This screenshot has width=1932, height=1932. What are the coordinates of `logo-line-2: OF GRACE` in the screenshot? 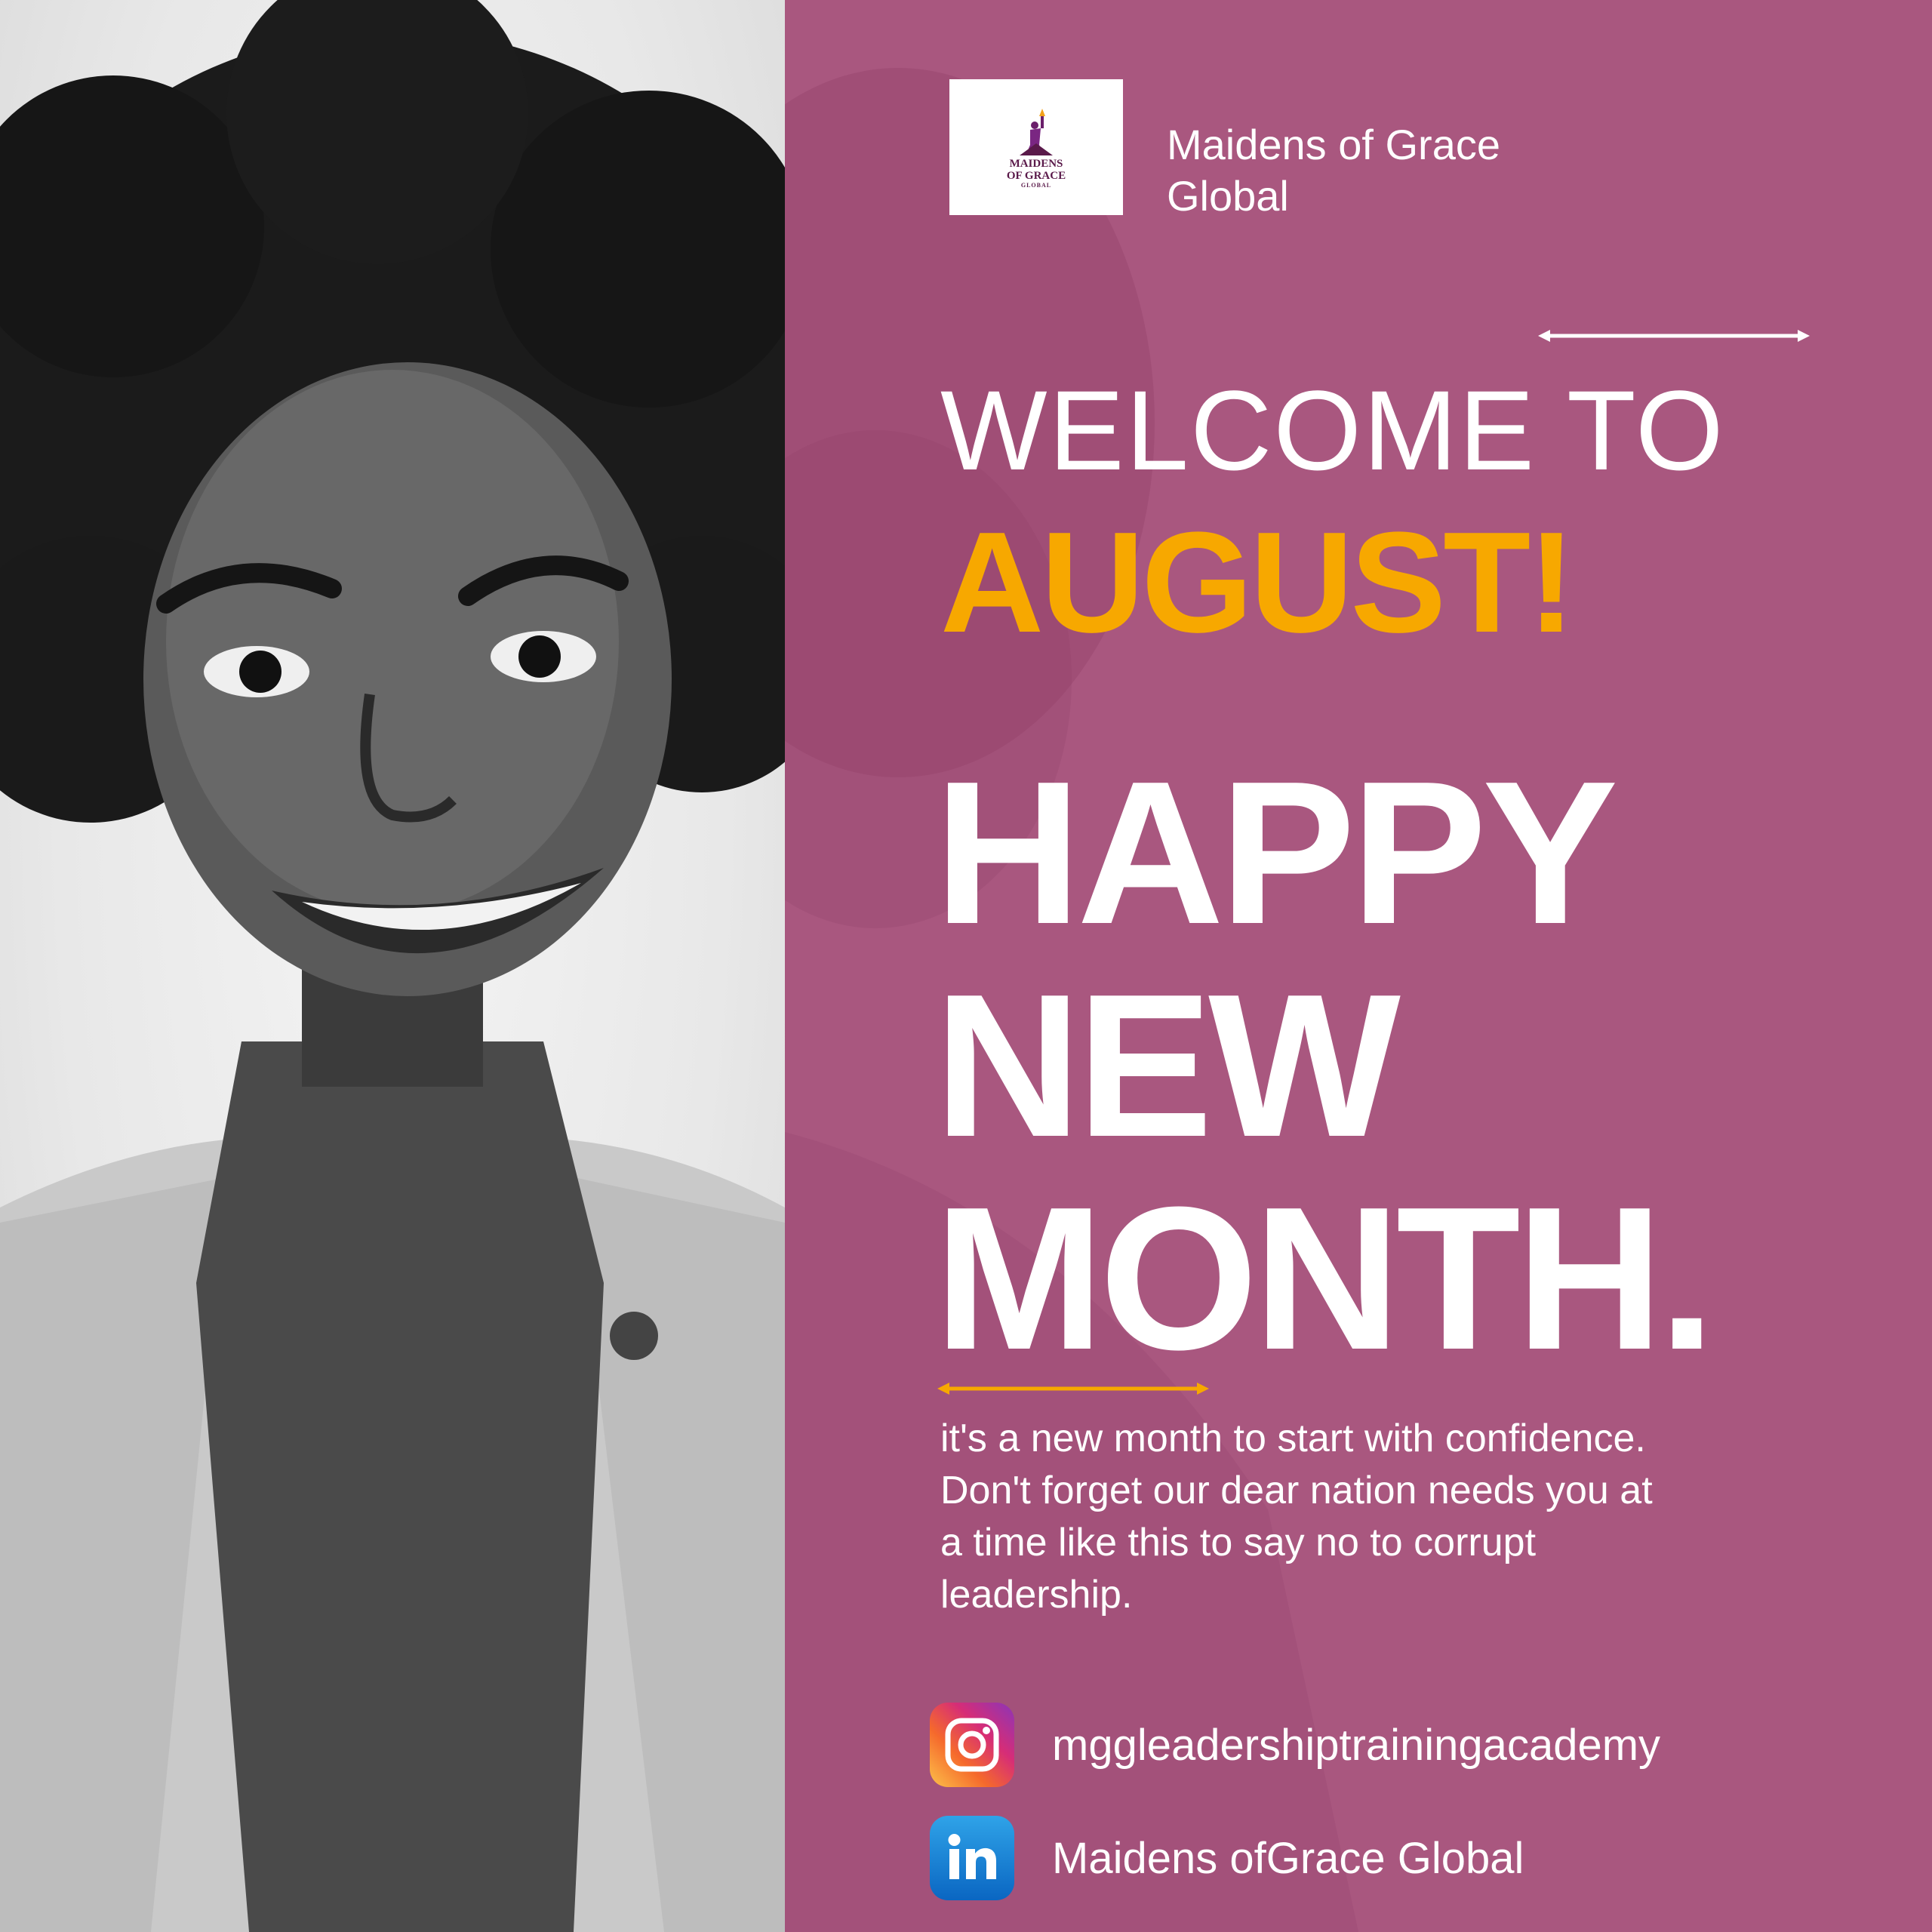 It's located at (1036, 175).